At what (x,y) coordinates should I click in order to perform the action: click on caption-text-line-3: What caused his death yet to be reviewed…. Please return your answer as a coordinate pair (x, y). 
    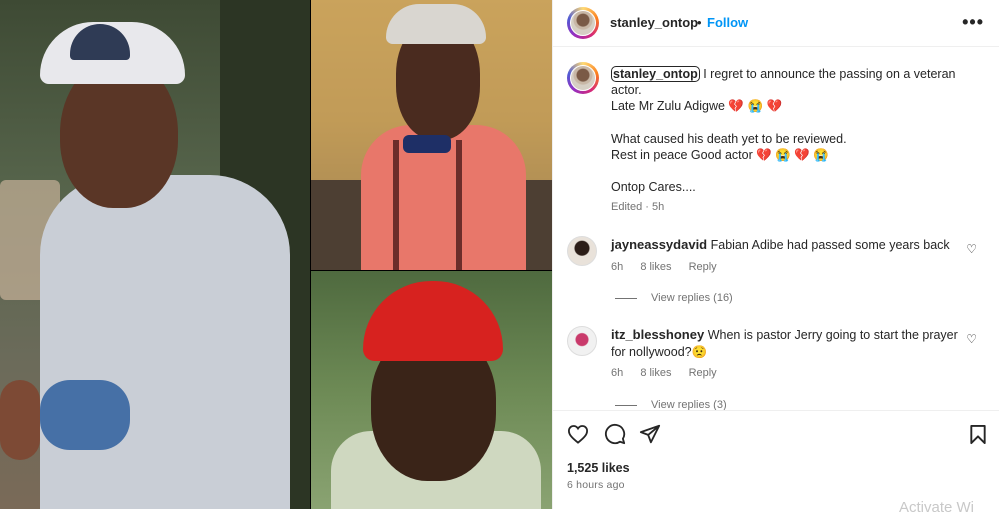
    Looking at the image, I should click on (729, 138).